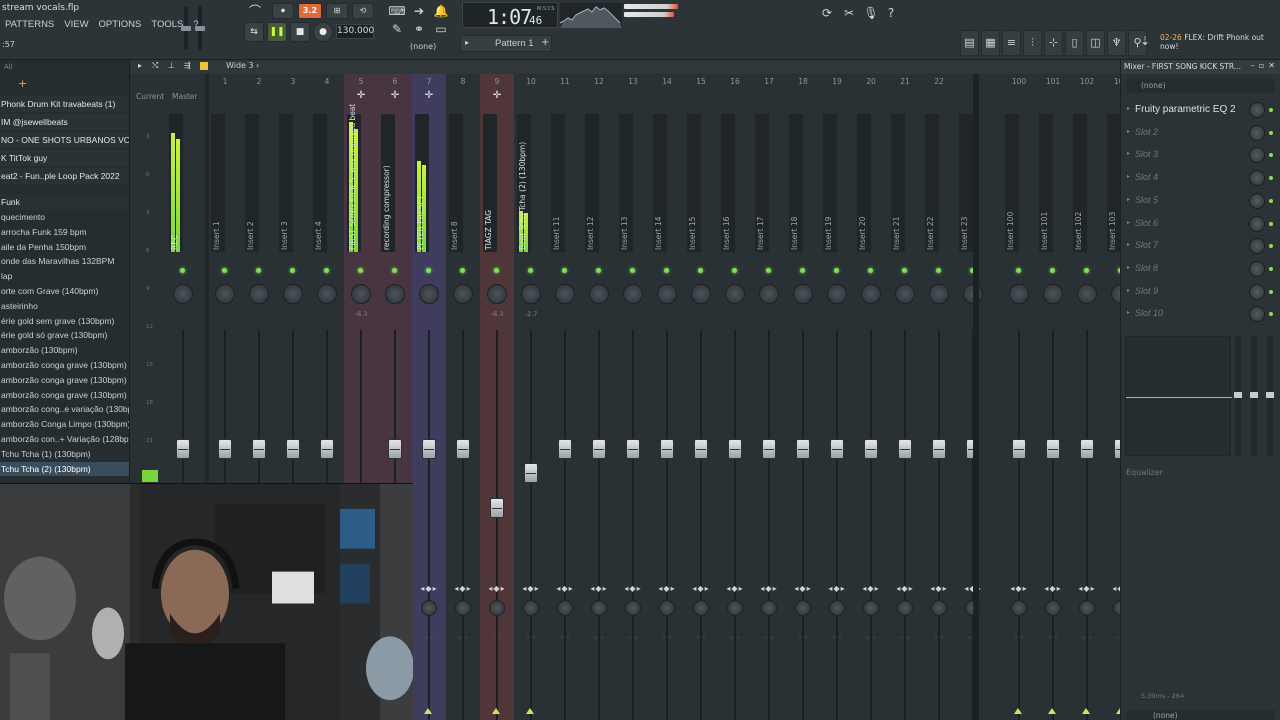 This screenshot has height=720, width=1280. I want to click on browser-icon: ▯, so click(1074, 43).